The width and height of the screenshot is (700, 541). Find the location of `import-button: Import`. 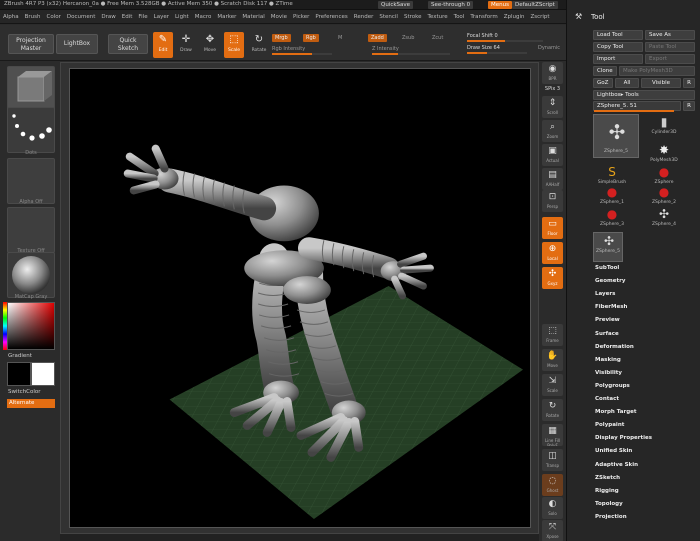

import-button: Import is located at coordinates (618, 59).